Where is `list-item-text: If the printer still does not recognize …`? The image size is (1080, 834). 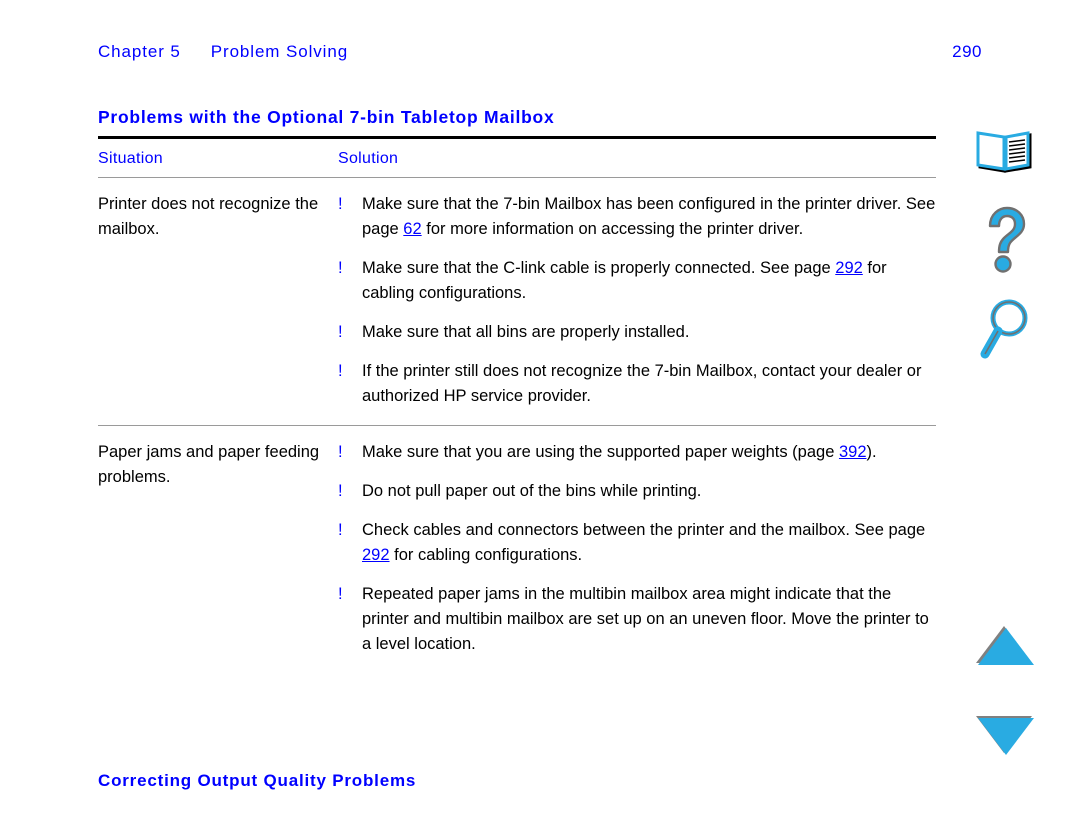
list-item-text: If the printer still does not recognize … is located at coordinates (642, 383).